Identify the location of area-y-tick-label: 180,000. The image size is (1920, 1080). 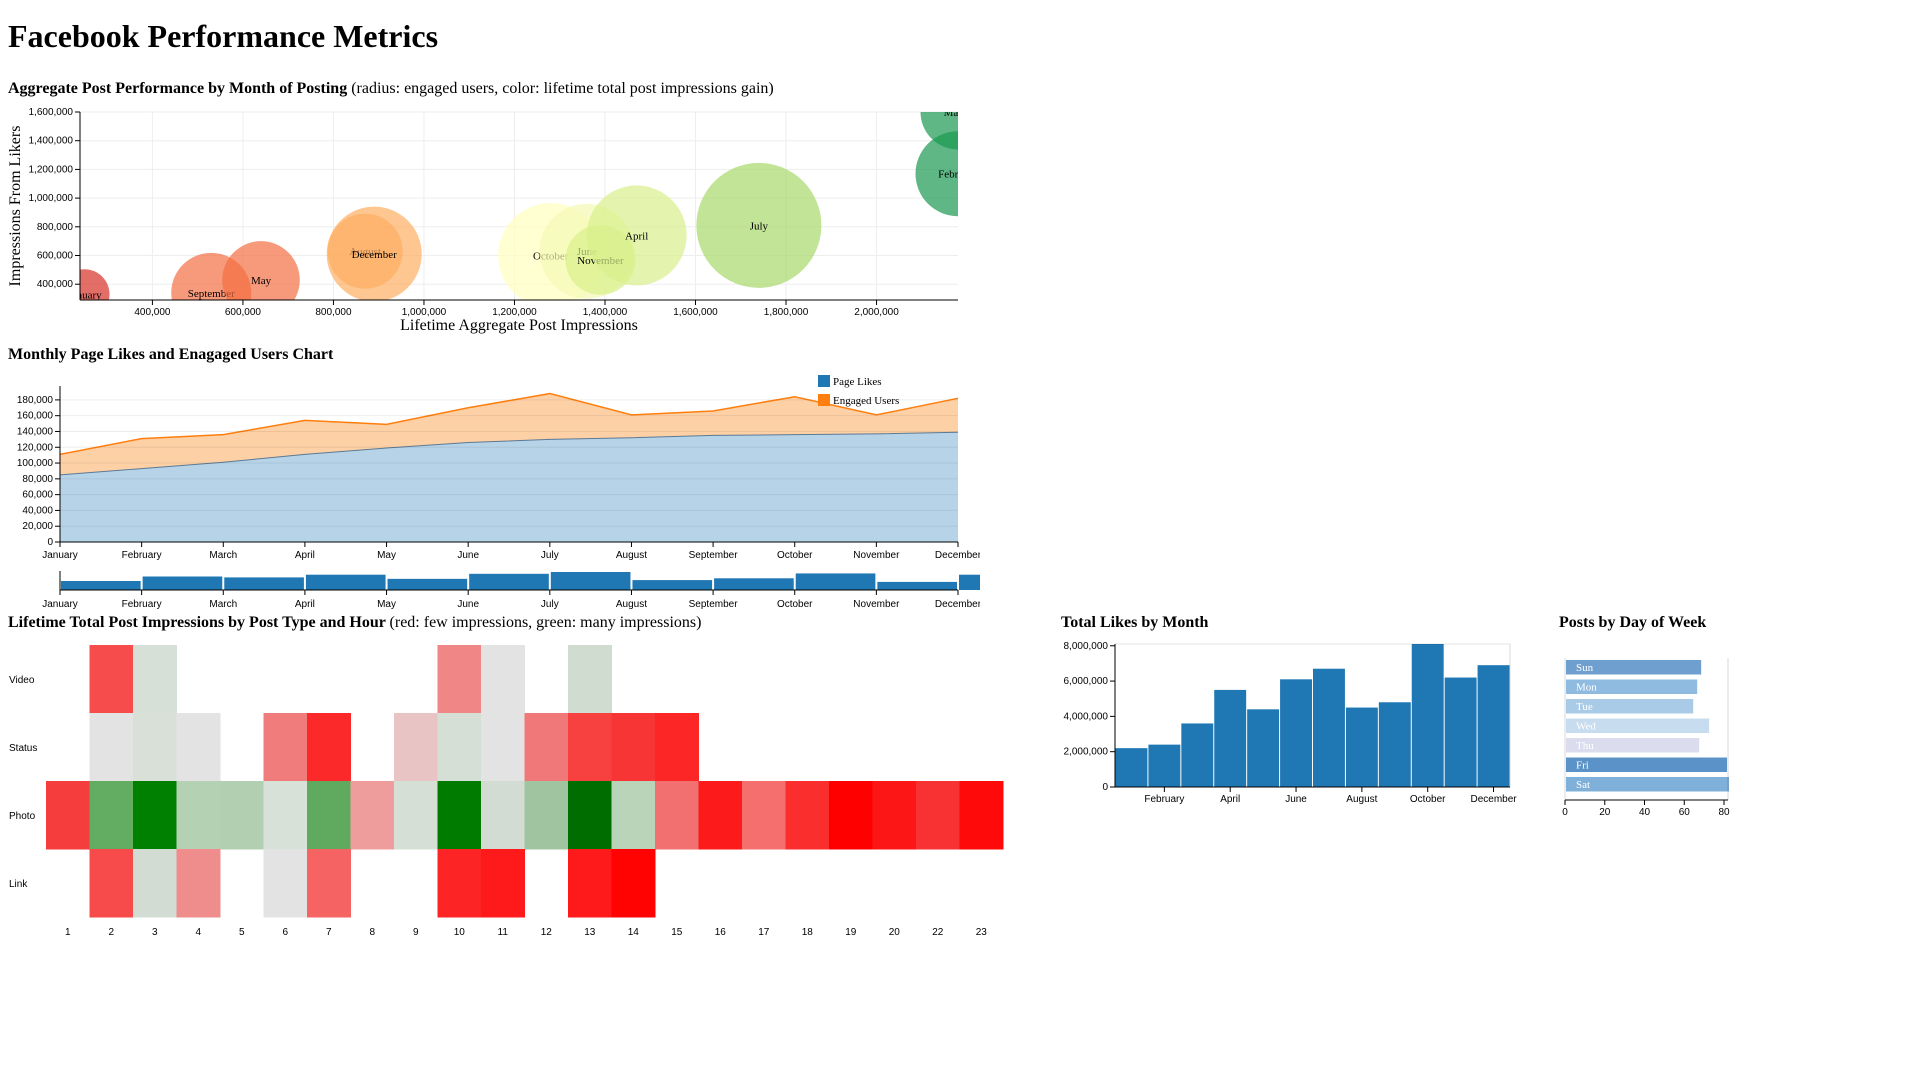
(35, 400).